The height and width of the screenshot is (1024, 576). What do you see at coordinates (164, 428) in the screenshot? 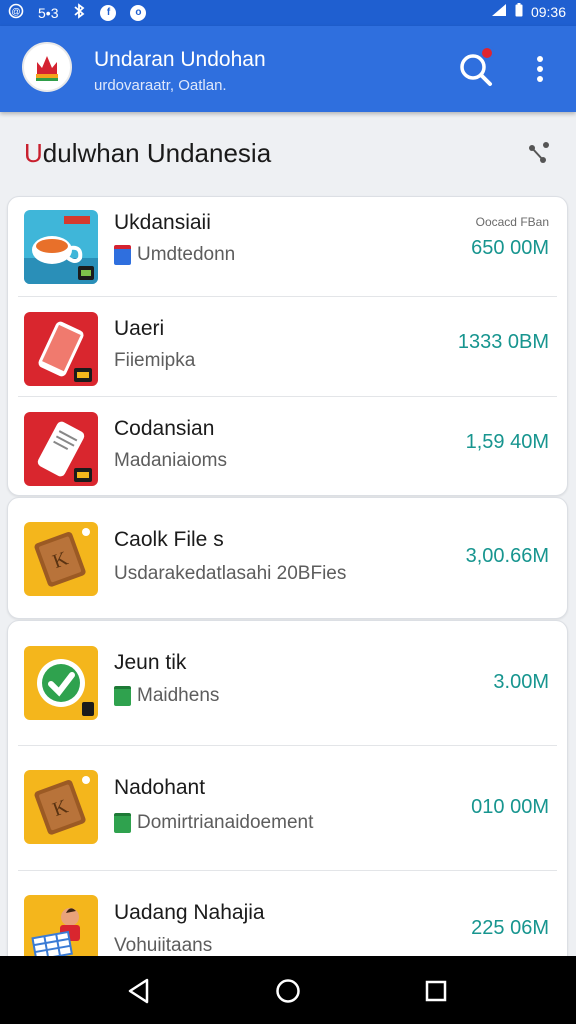
I see `item-title: Codansian` at bounding box center [164, 428].